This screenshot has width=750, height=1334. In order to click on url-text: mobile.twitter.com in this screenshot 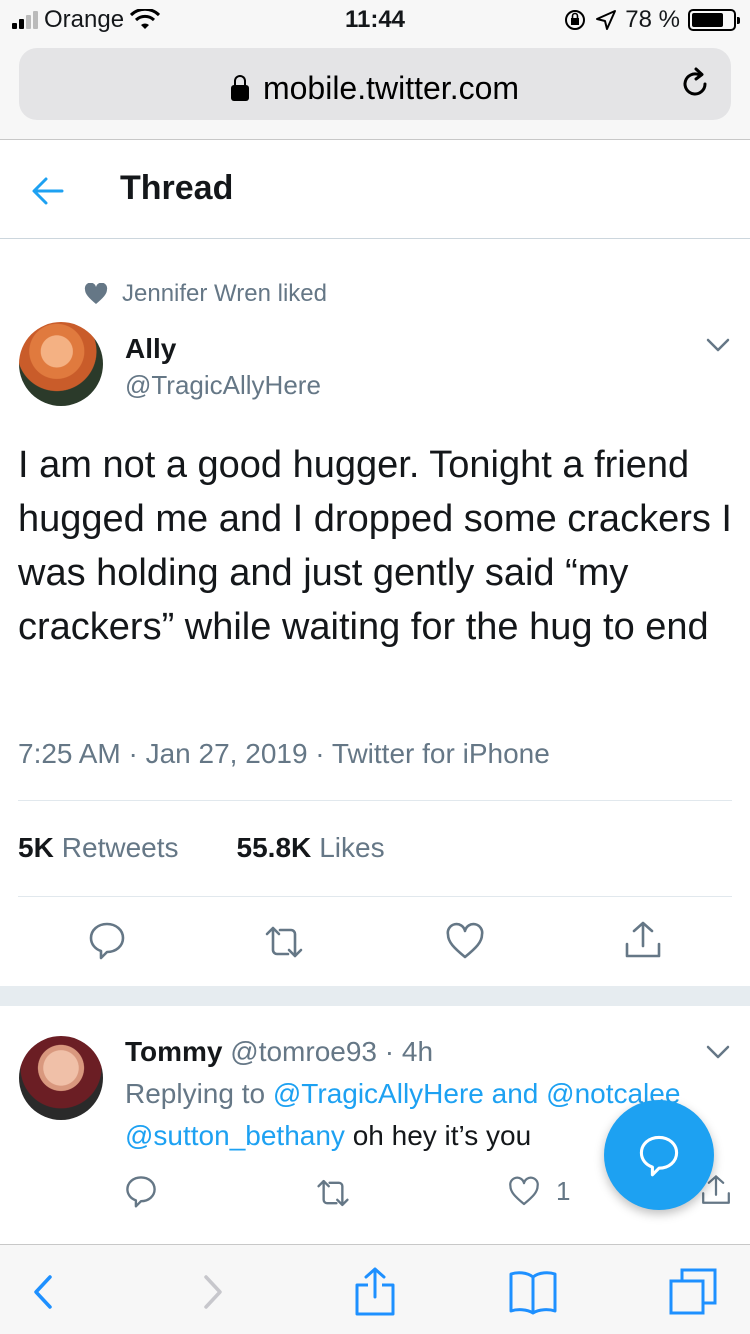, I will do `click(391, 88)`.